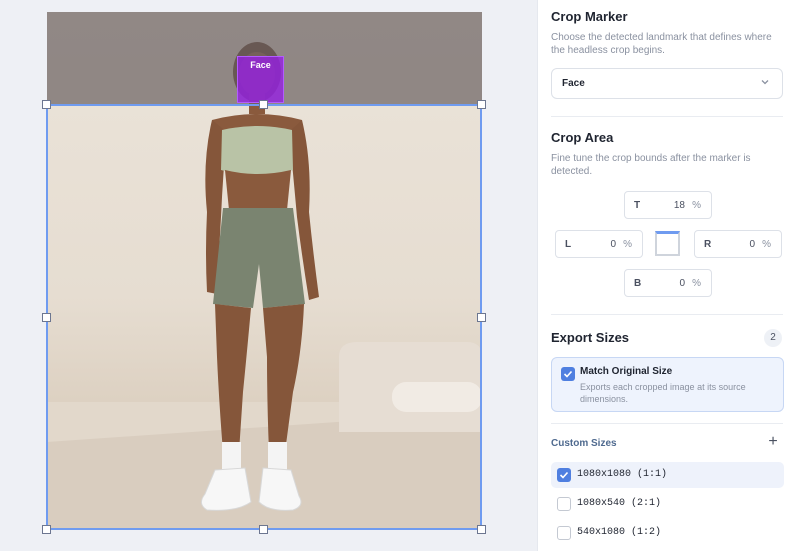 The width and height of the screenshot is (800, 551). What do you see at coordinates (637, 205) in the screenshot?
I see `crop-top-key: T` at bounding box center [637, 205].